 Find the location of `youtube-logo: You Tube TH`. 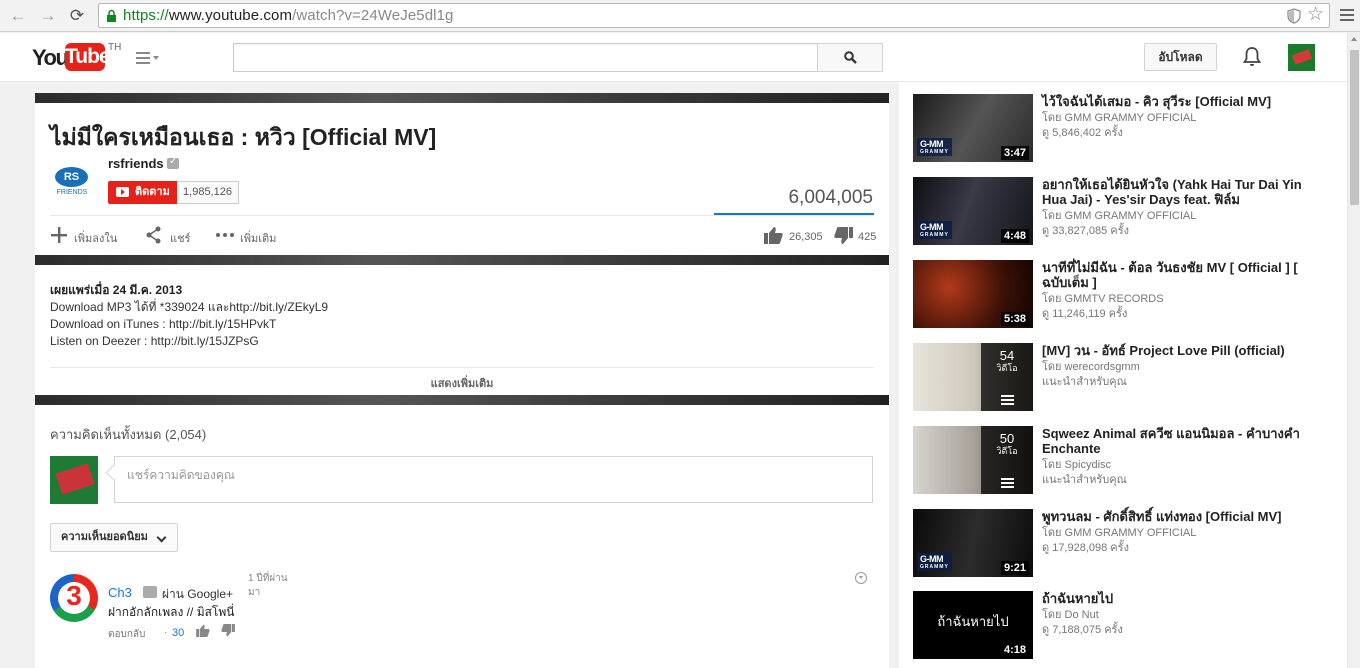

youtube-logo: You Tube TH is located at coordinates (77, 57).